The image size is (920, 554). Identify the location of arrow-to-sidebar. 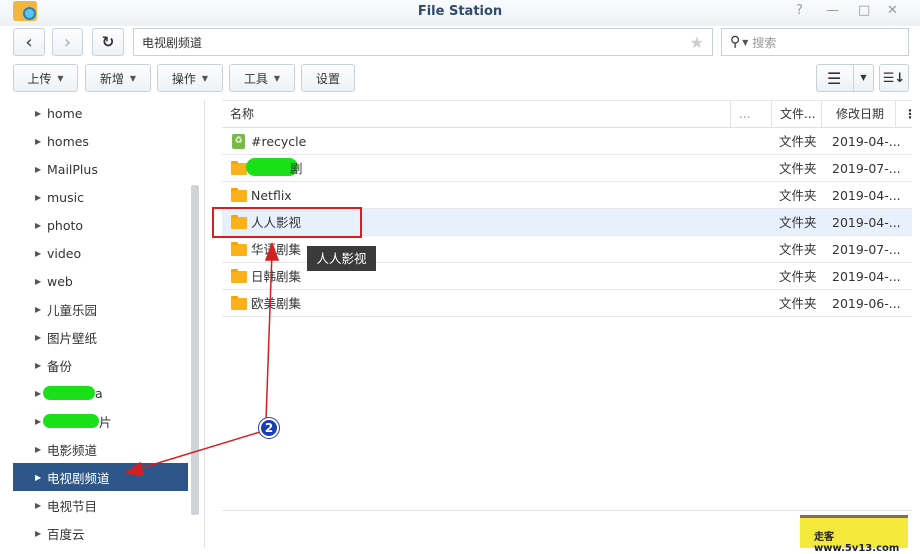
(197, 451).